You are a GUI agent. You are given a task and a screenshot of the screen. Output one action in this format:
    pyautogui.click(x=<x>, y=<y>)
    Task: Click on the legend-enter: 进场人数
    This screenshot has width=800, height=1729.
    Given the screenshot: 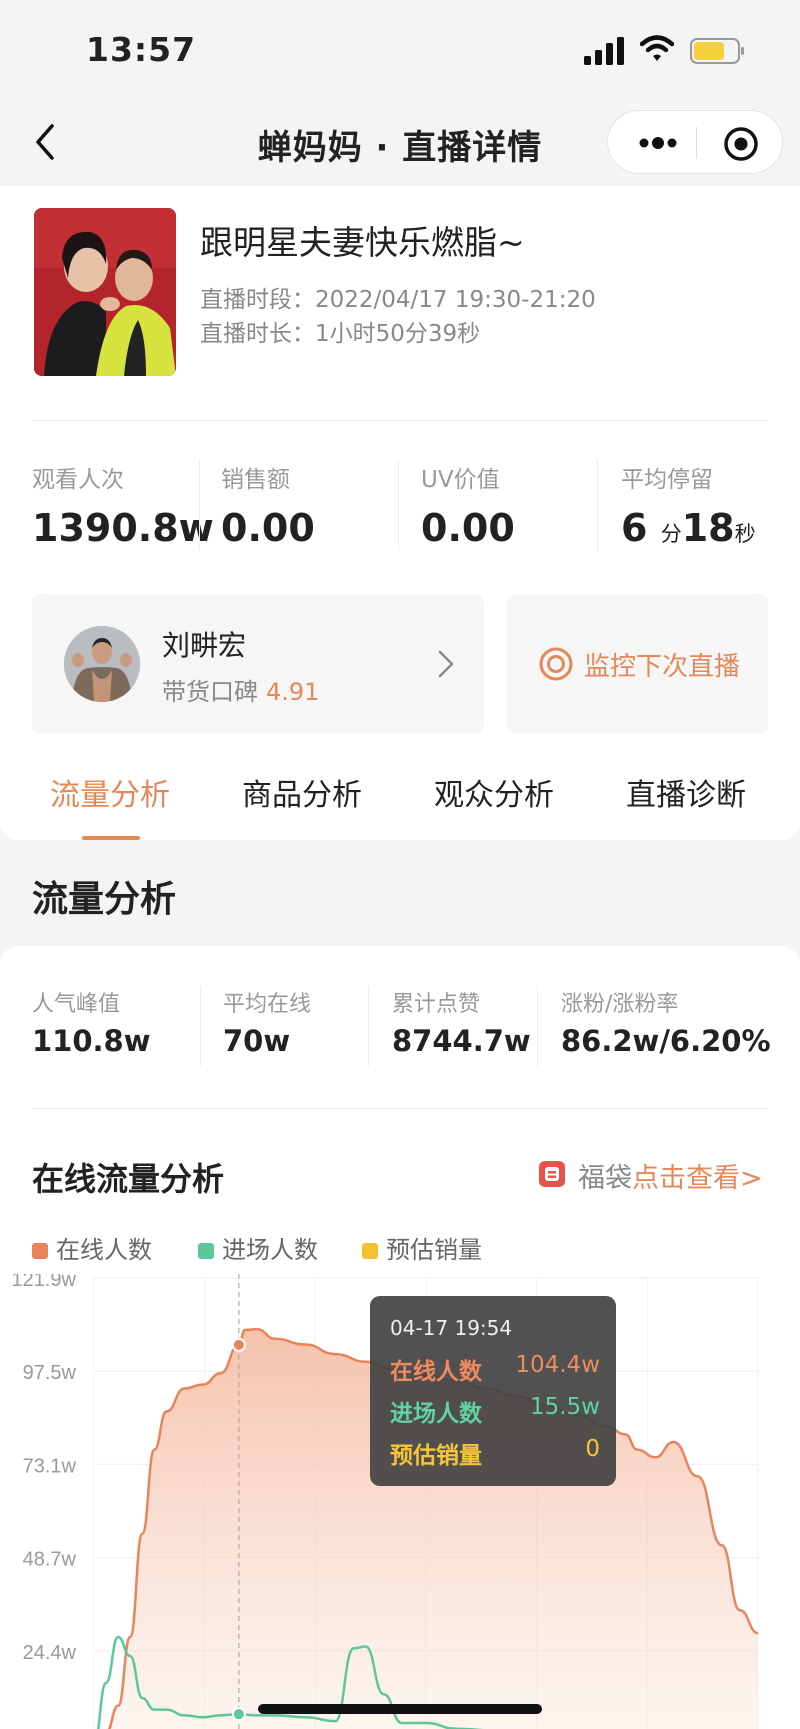 What is the action you would take?
    pyautogui.click(x=258, y=1247)
    